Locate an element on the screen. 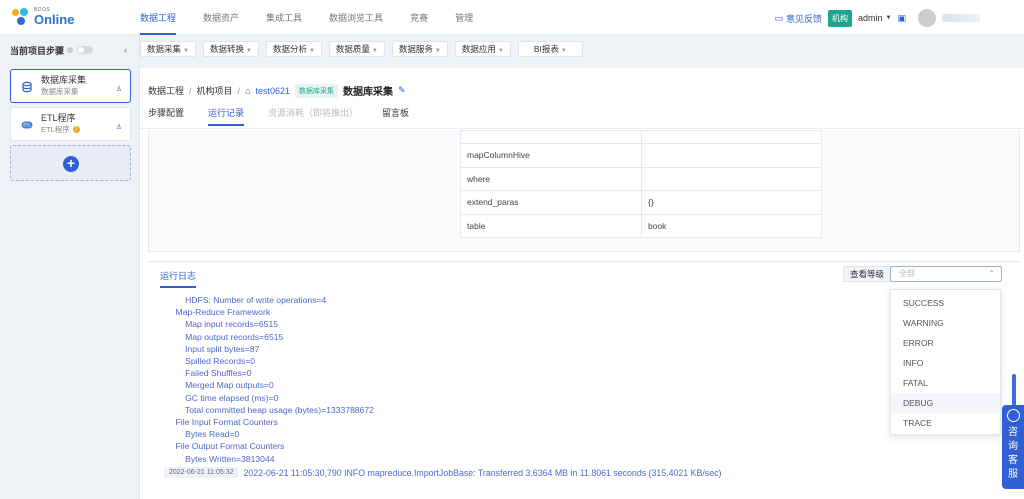 Image resolution: width=1024 pixels, height=499 pixels. feedback-label: 意见反馈 is located at coordinates (804, 18).